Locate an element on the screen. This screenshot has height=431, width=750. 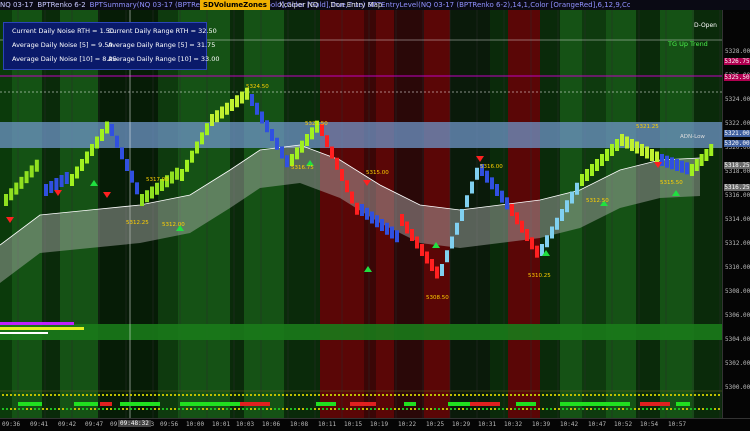
tab-xcalper-nq: Xcalper NQ is located at coordinates (298, 5).